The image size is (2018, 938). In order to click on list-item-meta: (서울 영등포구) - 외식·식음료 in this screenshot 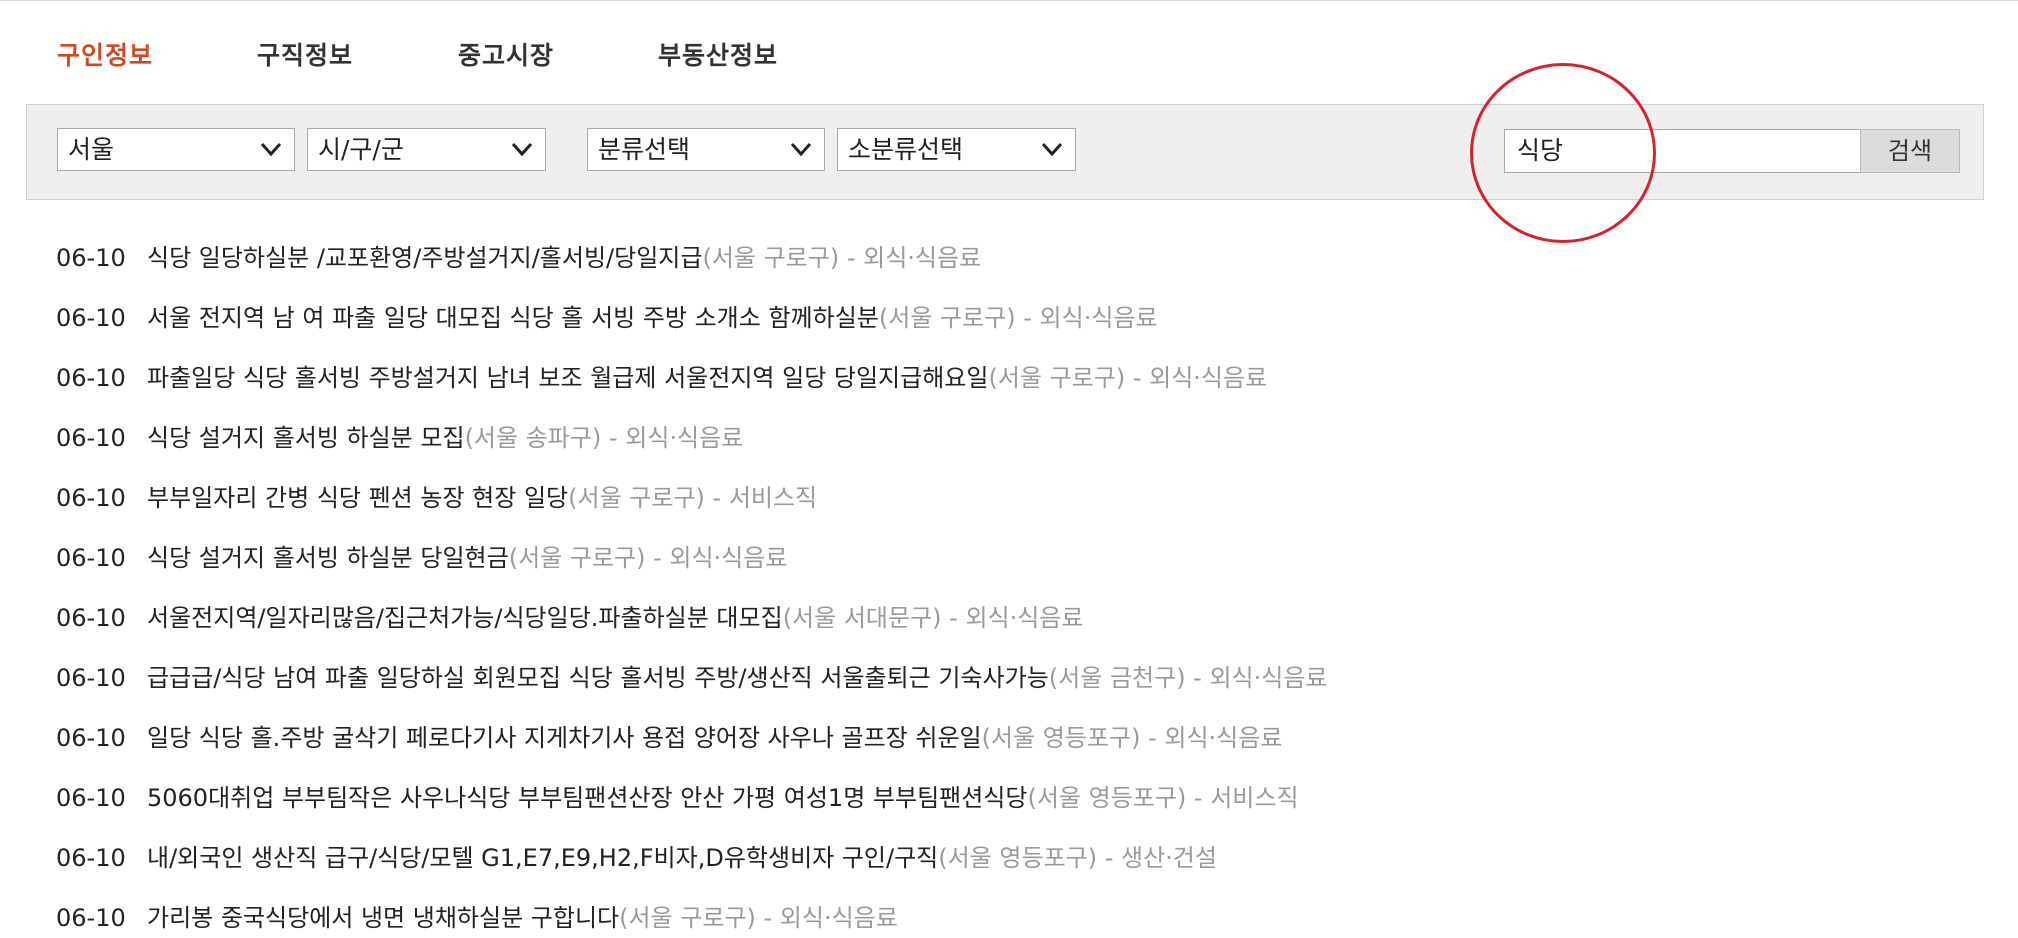, I will do `click(1132, 738)`.